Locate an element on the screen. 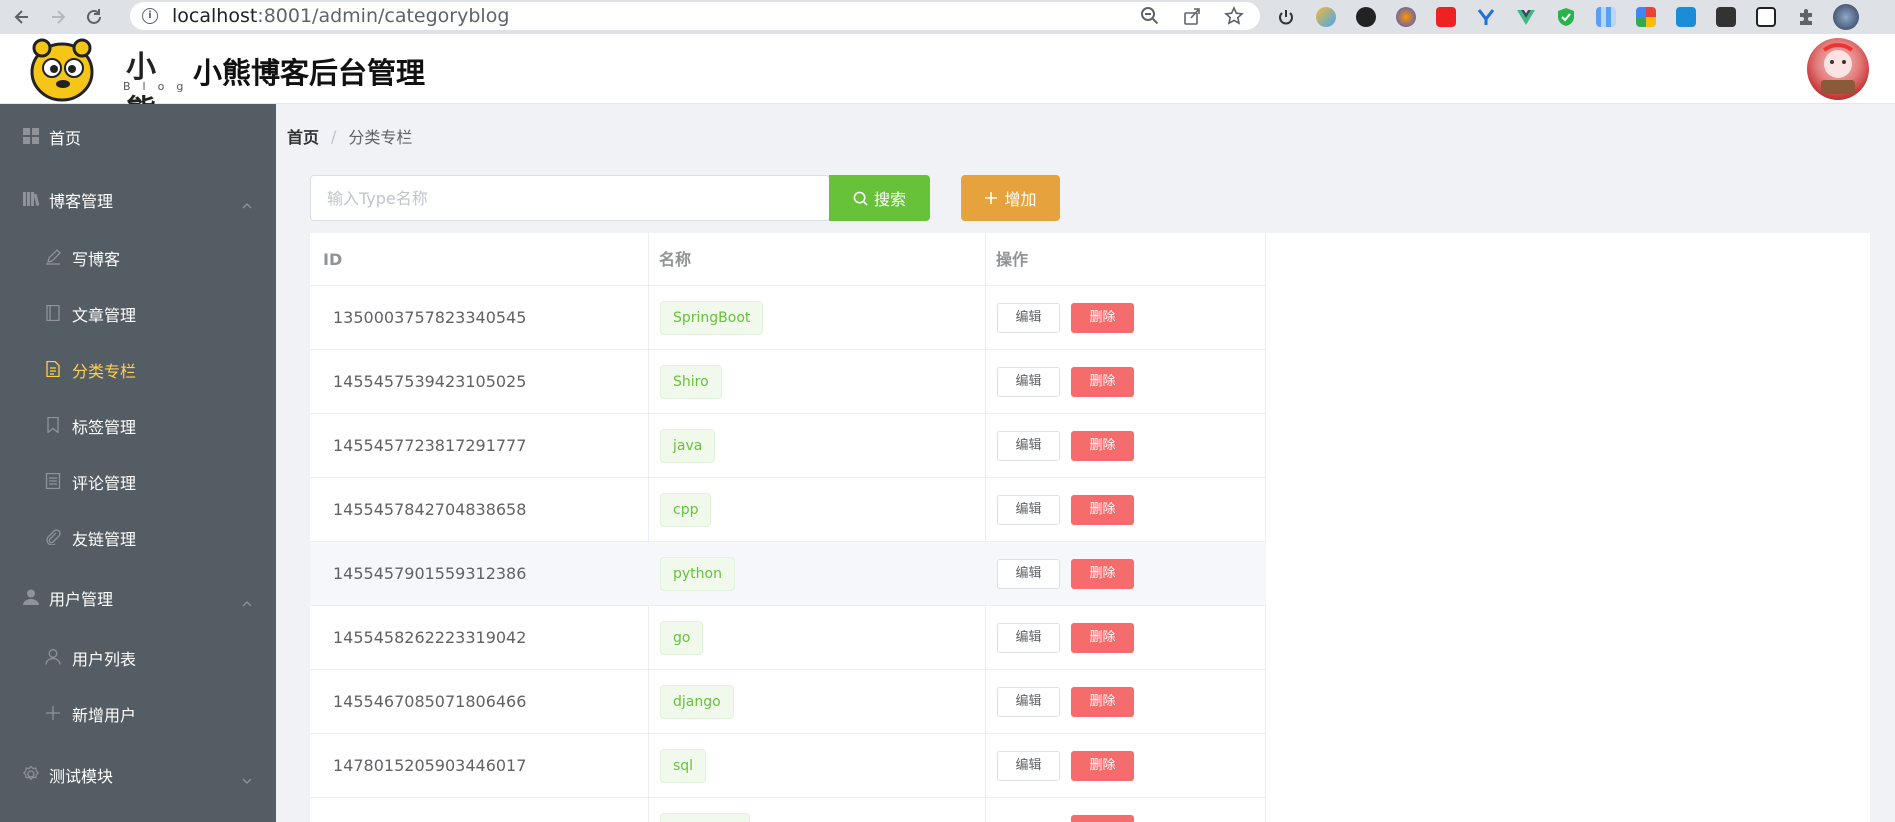  table-row: 1455457901559312386 python 编辑 删除 is located at coordinates (788, 574).